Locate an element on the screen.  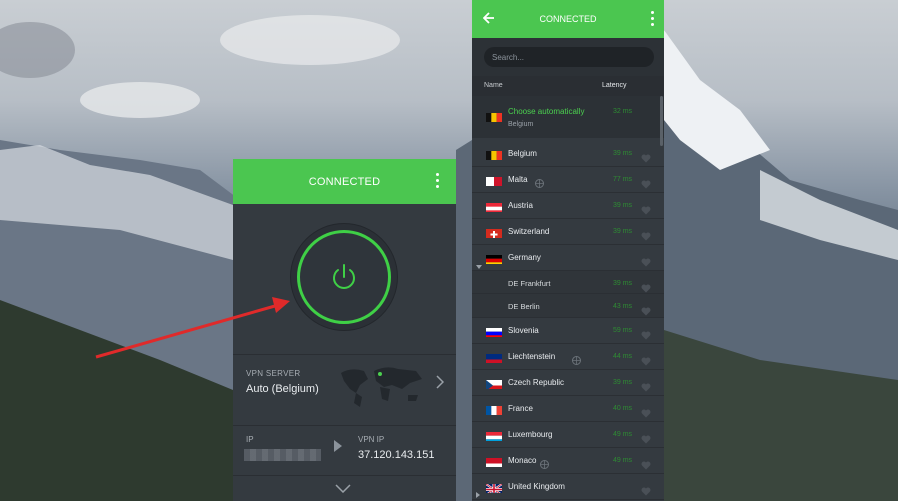
server-row: Germany is located at coordinates (568, 258).